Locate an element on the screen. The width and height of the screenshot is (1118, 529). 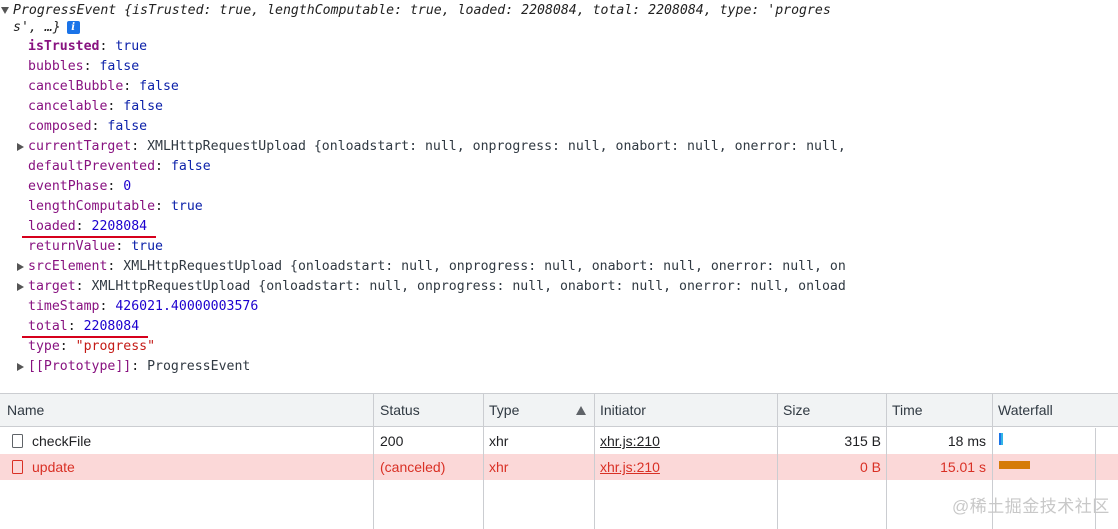
property-key: isTrusted is located at coordinates (64, 46).